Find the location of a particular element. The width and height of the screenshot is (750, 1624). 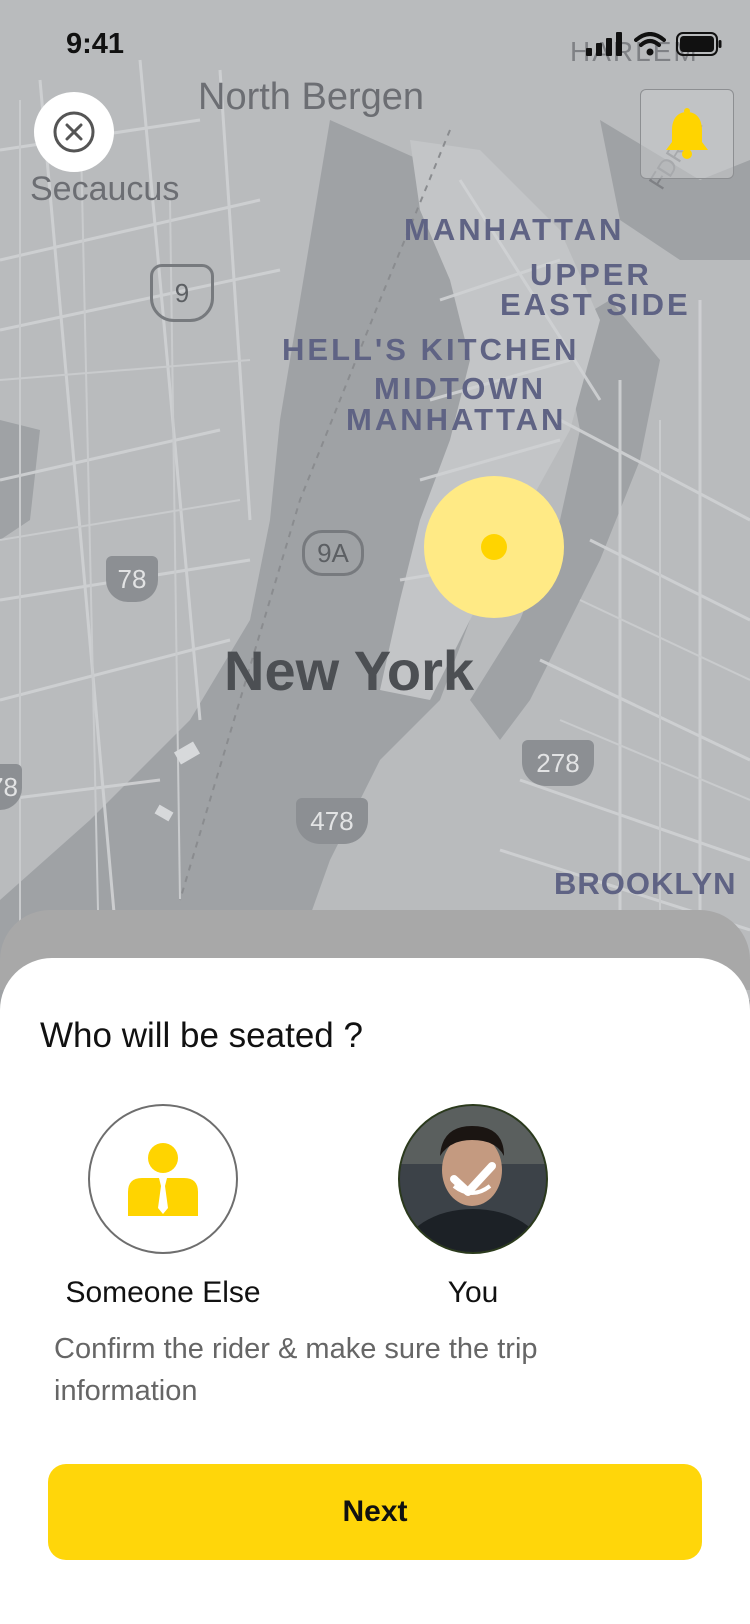

map-label-midtown-manhattan: MANHATTAN is located at coordinates (456, 419).